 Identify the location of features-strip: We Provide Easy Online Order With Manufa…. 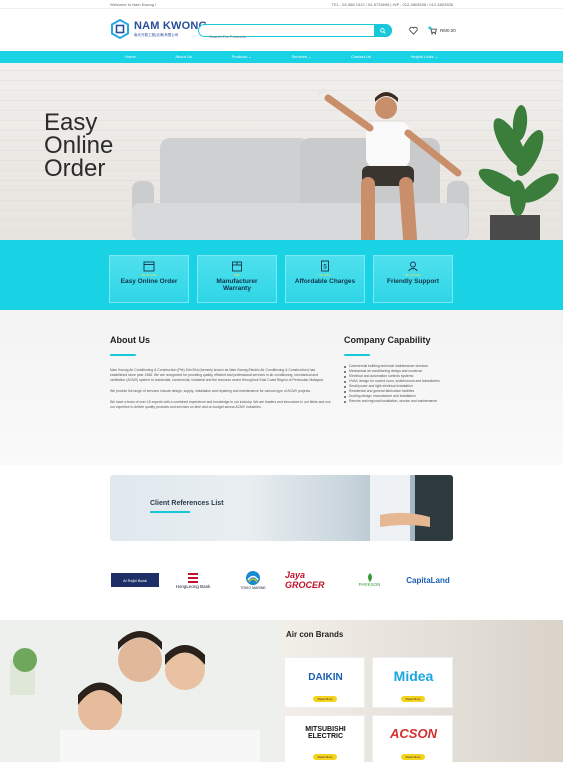
(281, 275).